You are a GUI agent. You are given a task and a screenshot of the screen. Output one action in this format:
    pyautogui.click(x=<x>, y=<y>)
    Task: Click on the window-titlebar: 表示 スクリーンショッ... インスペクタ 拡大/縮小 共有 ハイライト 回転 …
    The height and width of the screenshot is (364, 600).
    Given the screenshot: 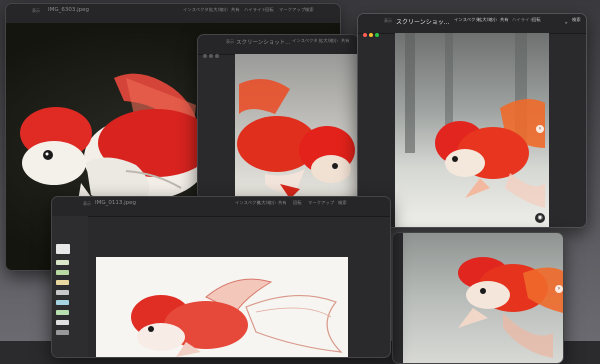 What is the action you would take?
    pyautogui.click(x=472, y=25)
    